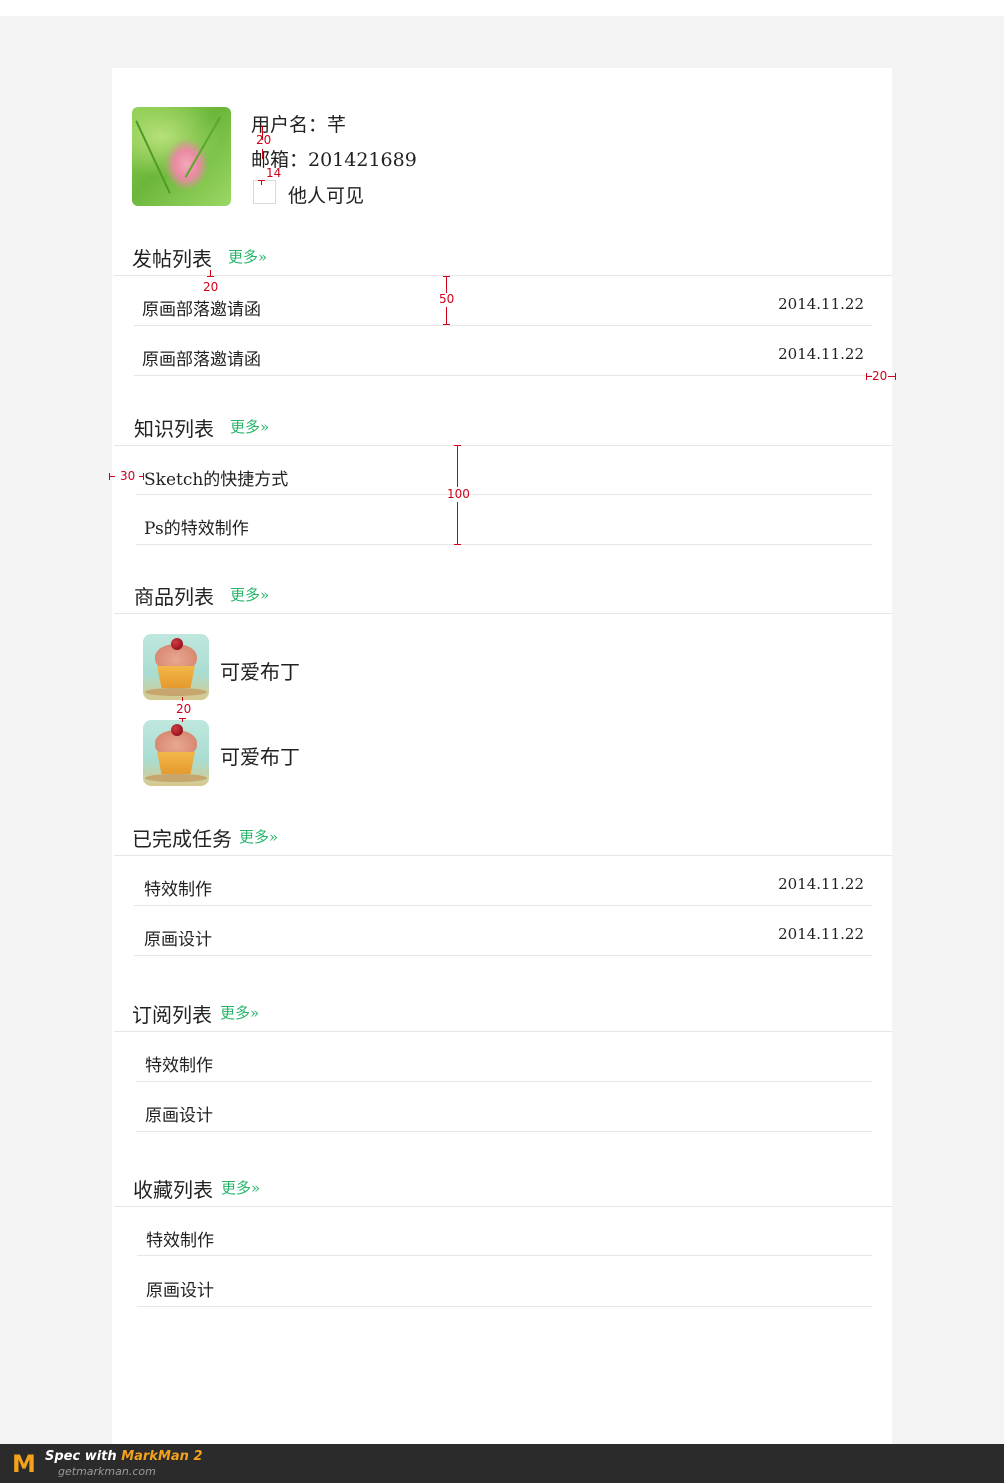 The height and width of the screenshot is (1483, 1004). I want to click on posts-section-title: 发帖列表, so click(172, 259).